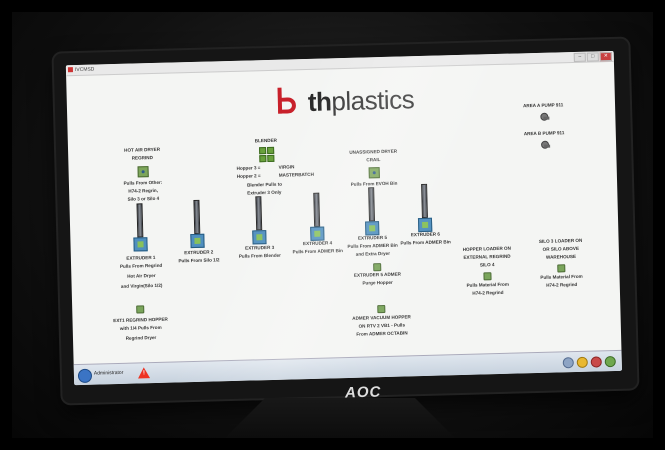  What do you see at coordinates (377, 267) in the screenshot?
I see `ext5-admer-icon` at bounding box center [377, 267].